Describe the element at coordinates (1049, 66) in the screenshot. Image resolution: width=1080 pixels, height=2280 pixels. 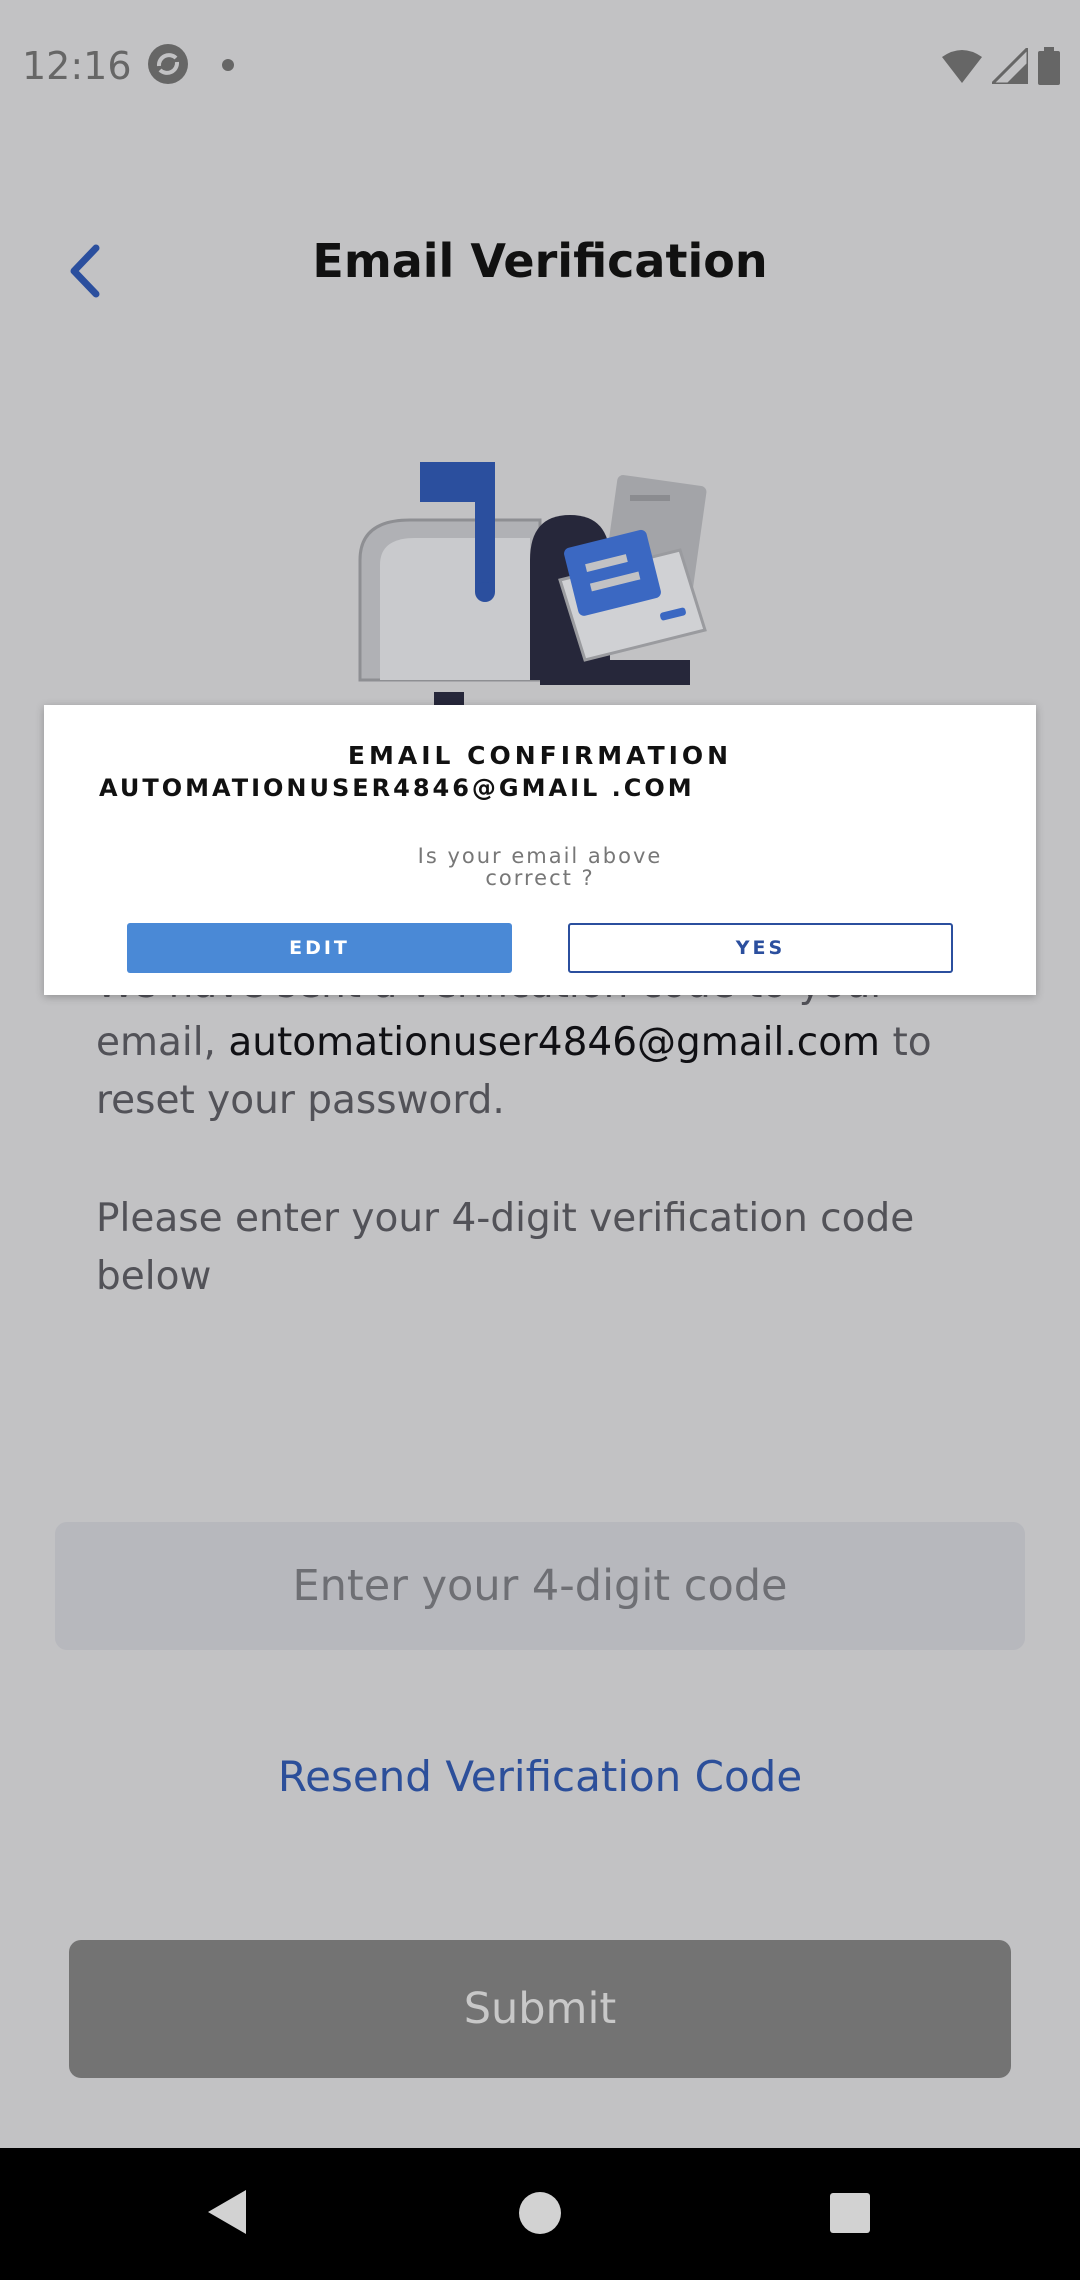
I see `battery-icon` at that location.